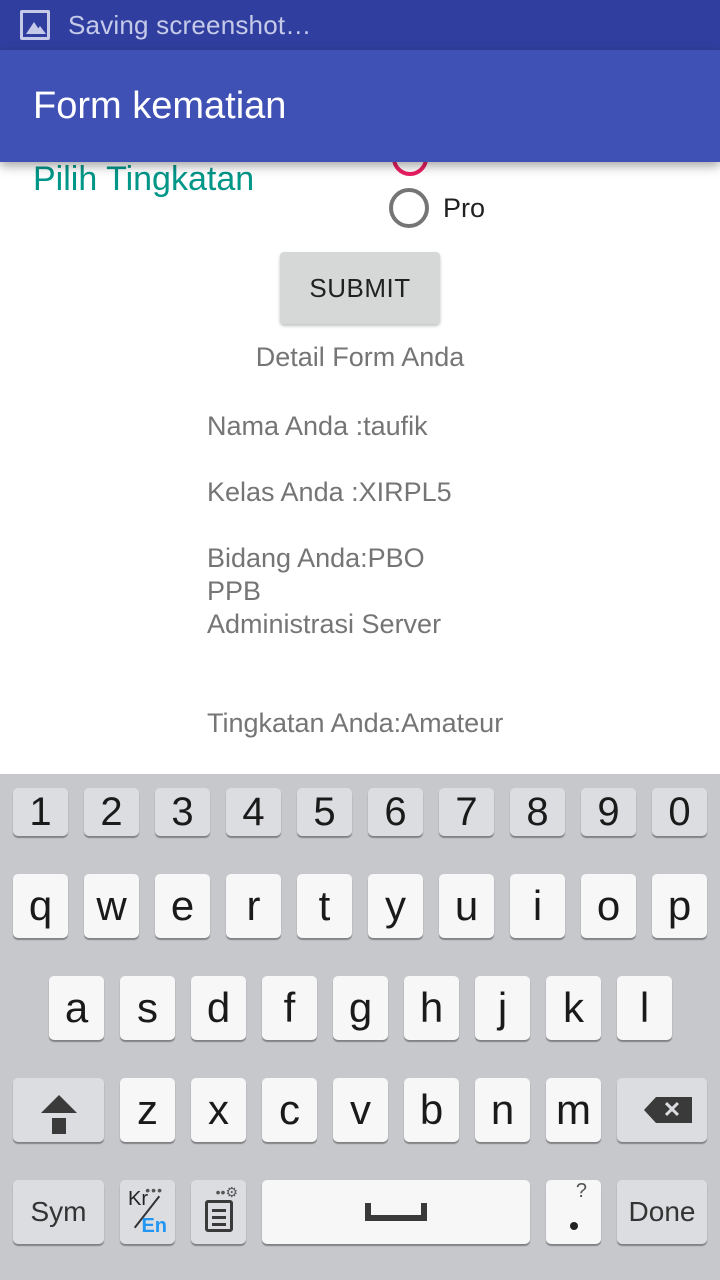 The height and width of the screenshot is (1280, 720). I want to click on key-j: j, so click(502, 1008).